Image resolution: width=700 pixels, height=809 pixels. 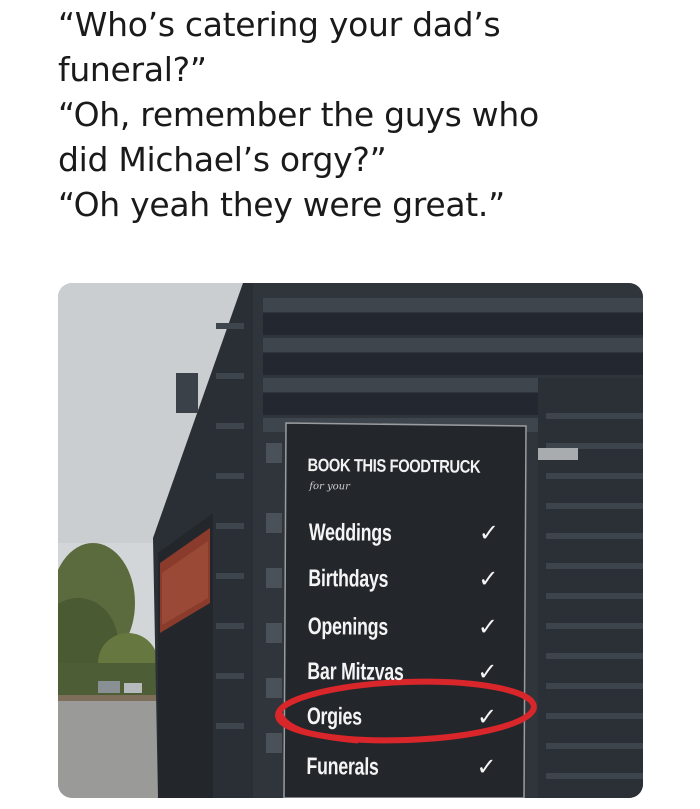 What do you see at coordinates (558, 454) in the screenshot?
I see `door-latch` at bounding box center [558, 454].